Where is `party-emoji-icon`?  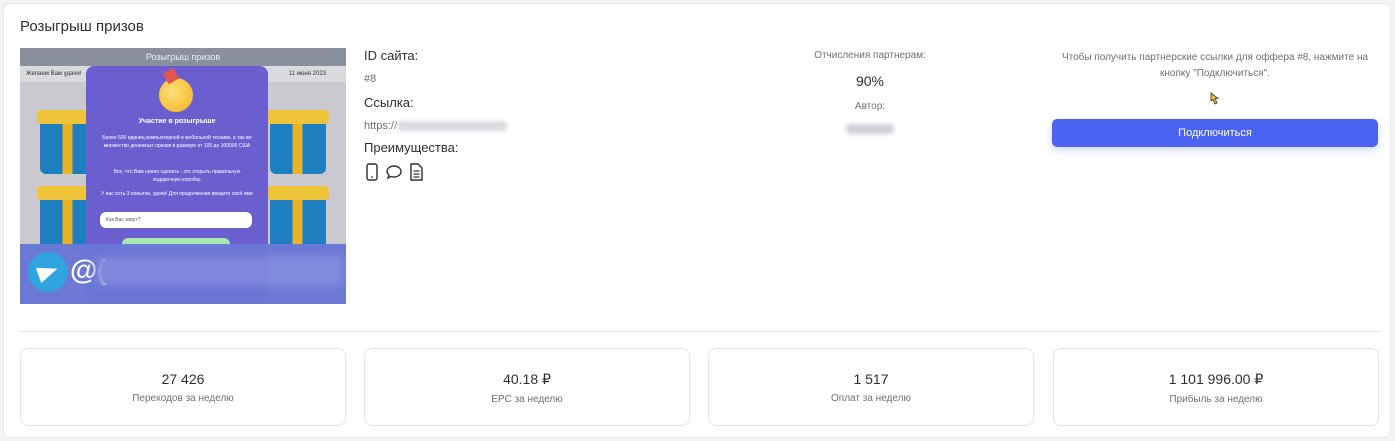 party-emoji-icon is located at coordinates (176, 95).